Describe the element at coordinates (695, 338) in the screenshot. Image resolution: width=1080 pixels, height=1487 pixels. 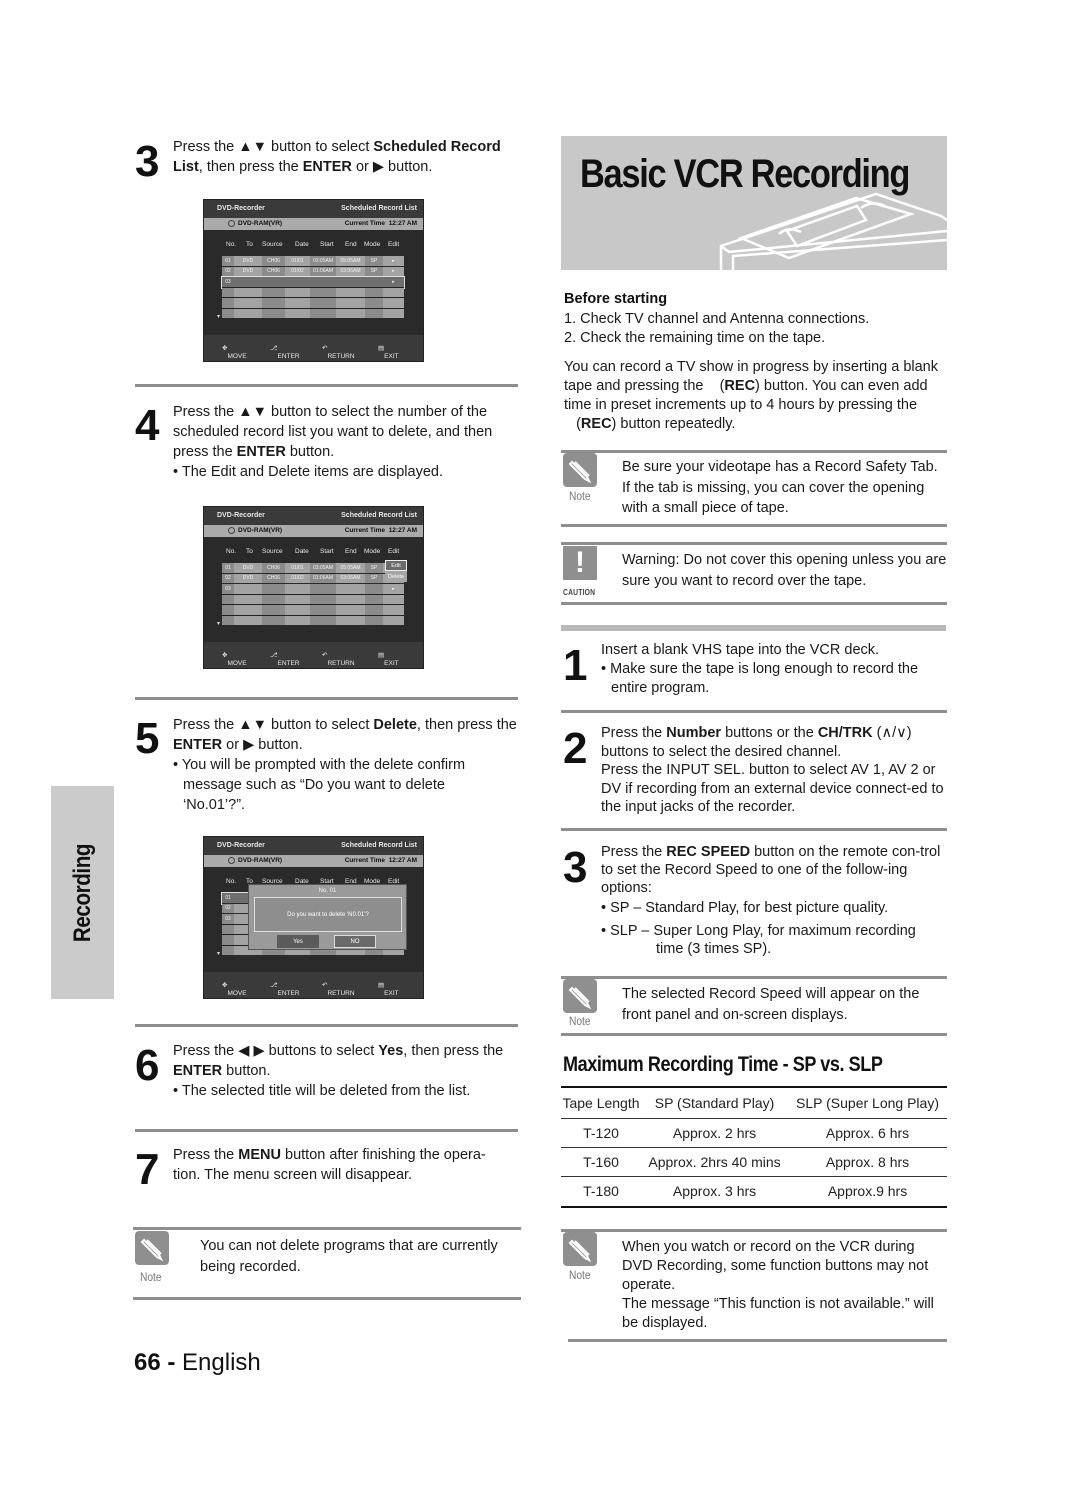
I see `before-starting-item: 2. Check the remaining time on the tape.` at that location.